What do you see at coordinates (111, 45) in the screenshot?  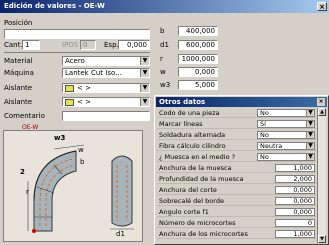 I see `esp-label: Esp.` at bounding box center [111, 45].